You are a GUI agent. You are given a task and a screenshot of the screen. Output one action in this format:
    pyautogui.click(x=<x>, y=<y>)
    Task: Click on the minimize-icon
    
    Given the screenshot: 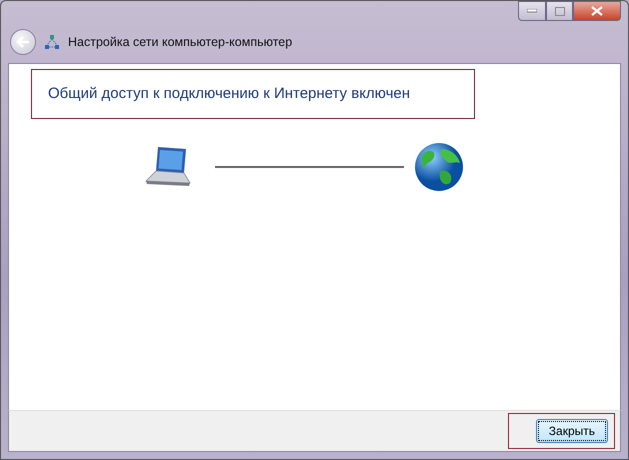 What is the action you would take?
    pyautogui.click(x=532, y=11)
    